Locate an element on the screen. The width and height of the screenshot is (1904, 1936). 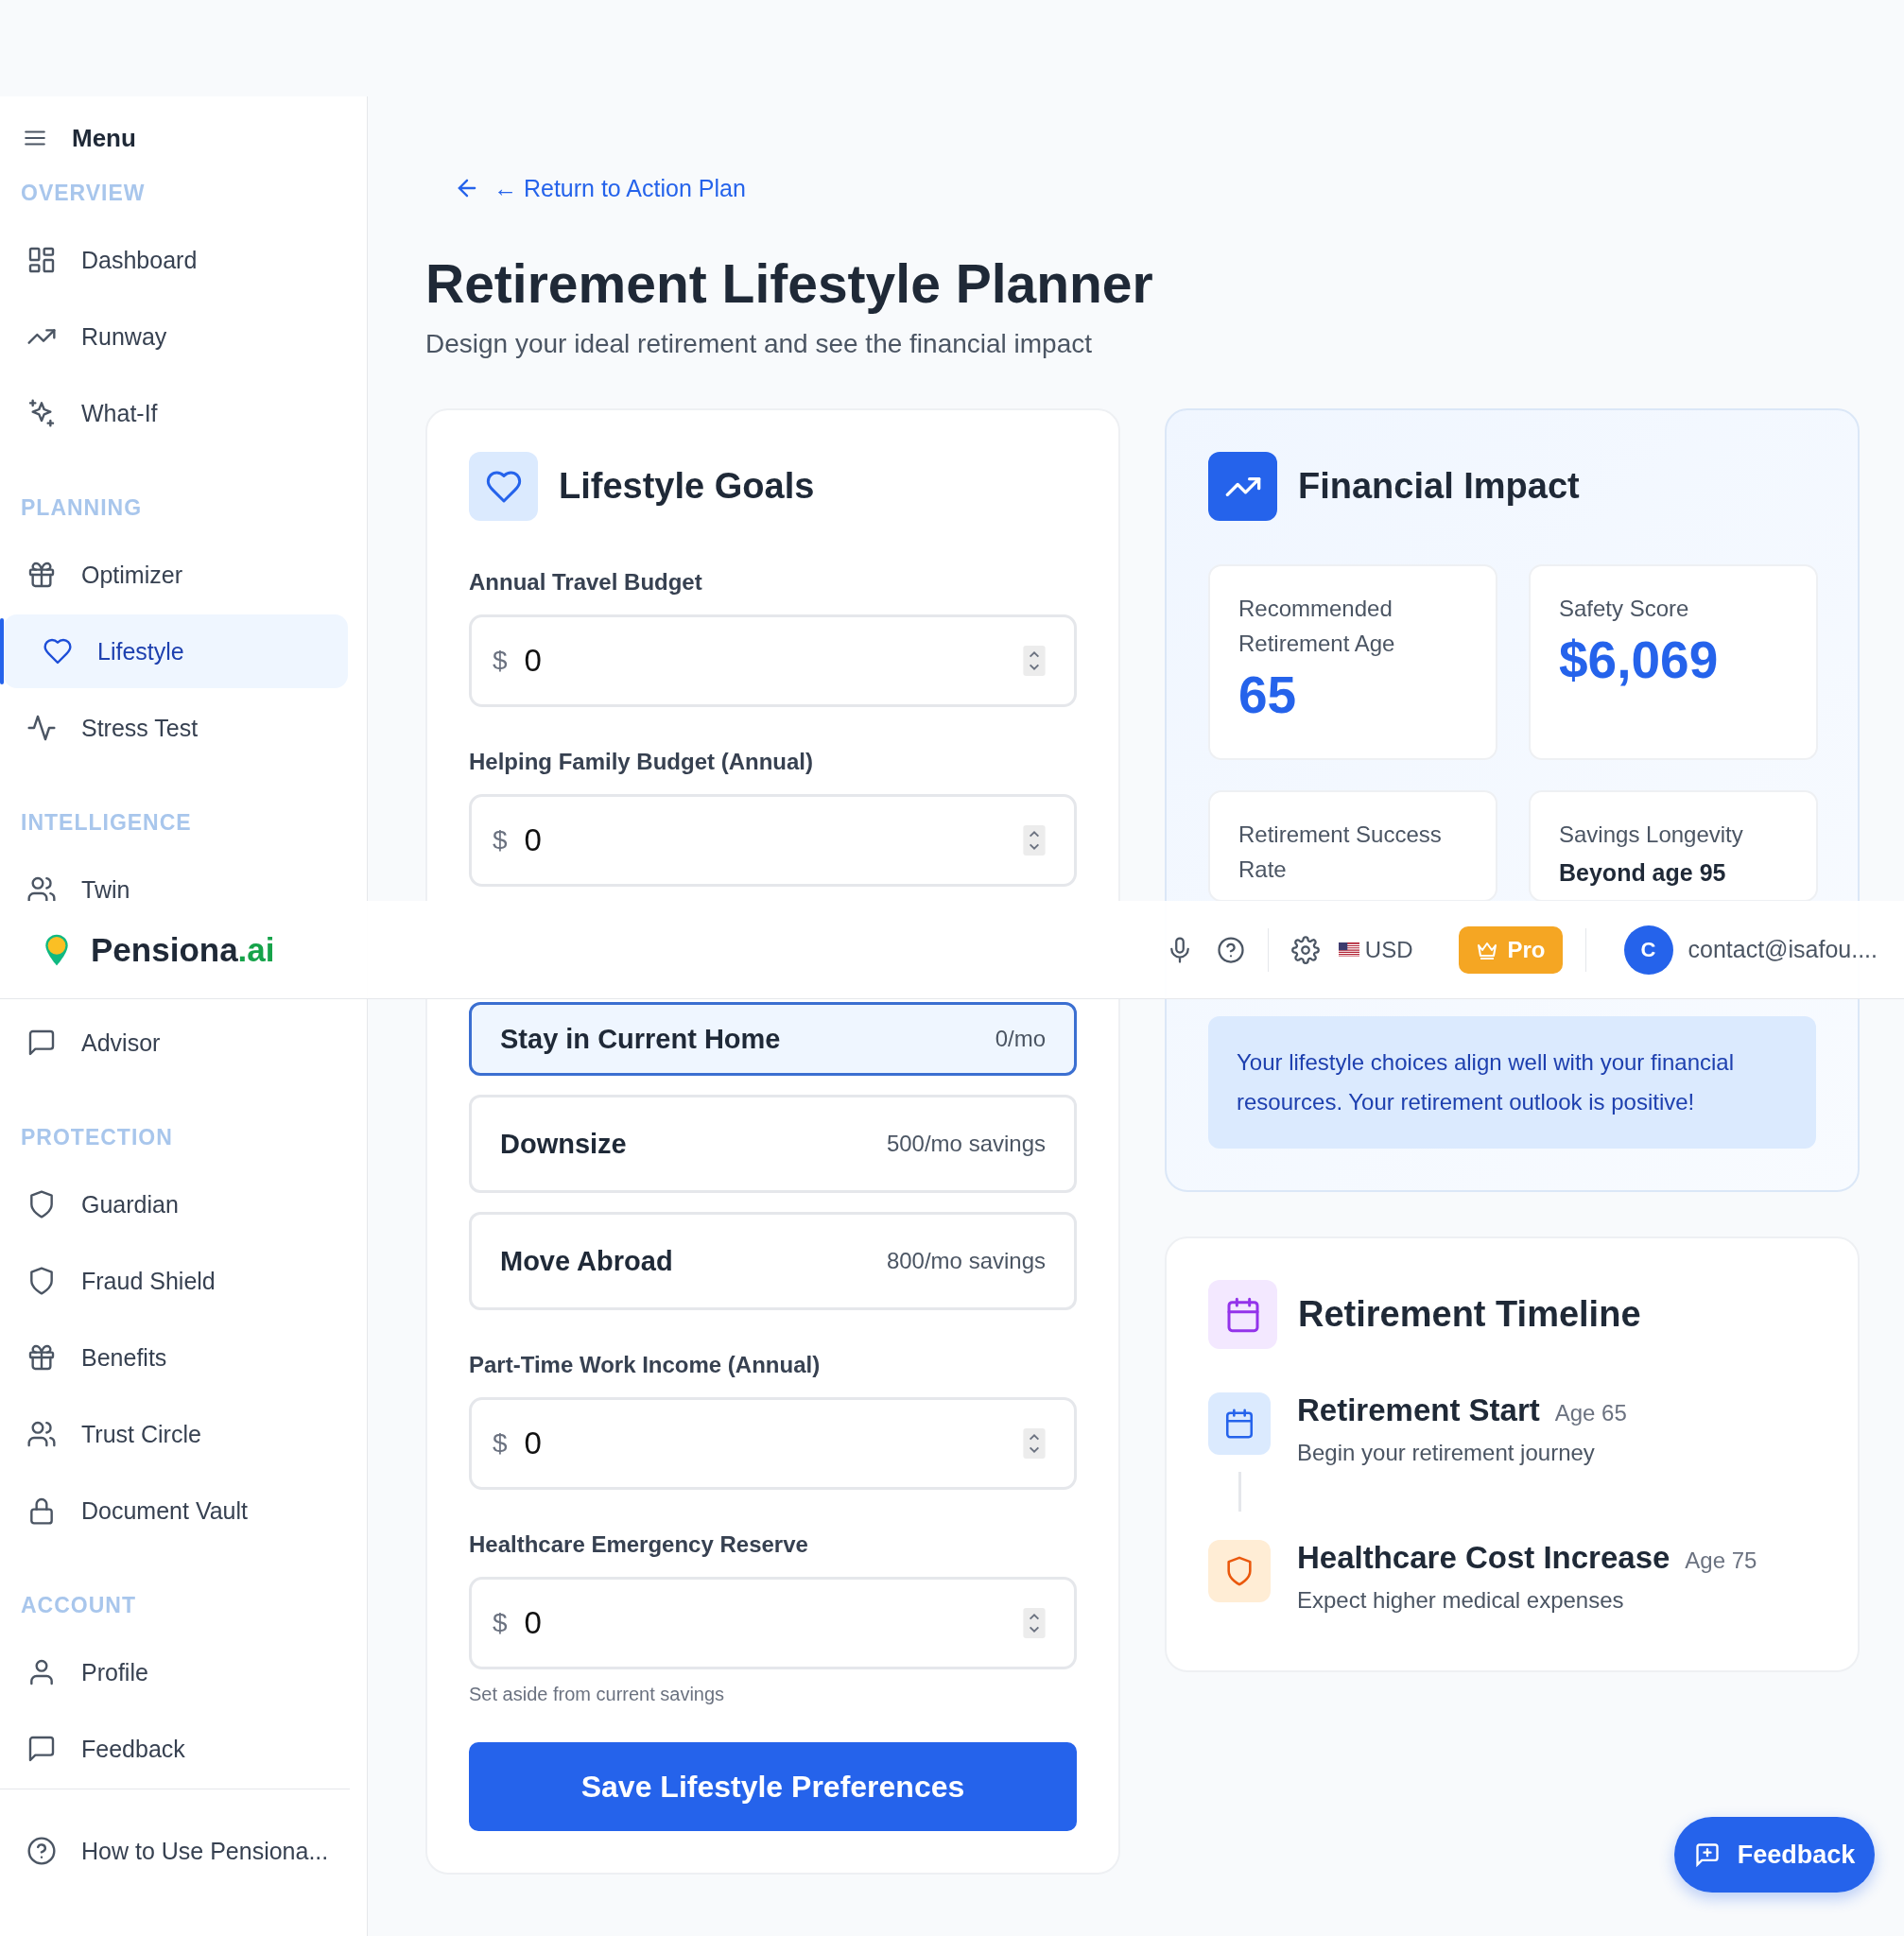
stat-label: Recommended Retirement Age is located at coordinates (1317, 626).